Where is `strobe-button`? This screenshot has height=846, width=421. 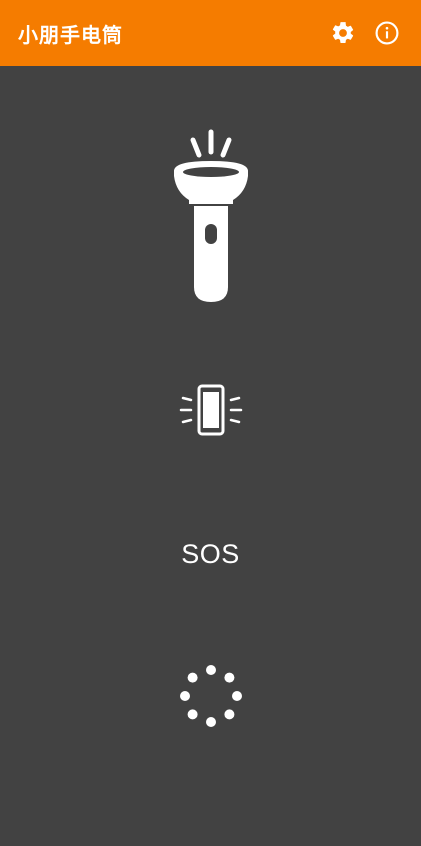 strobe-button is located at coordinates (211, 696).